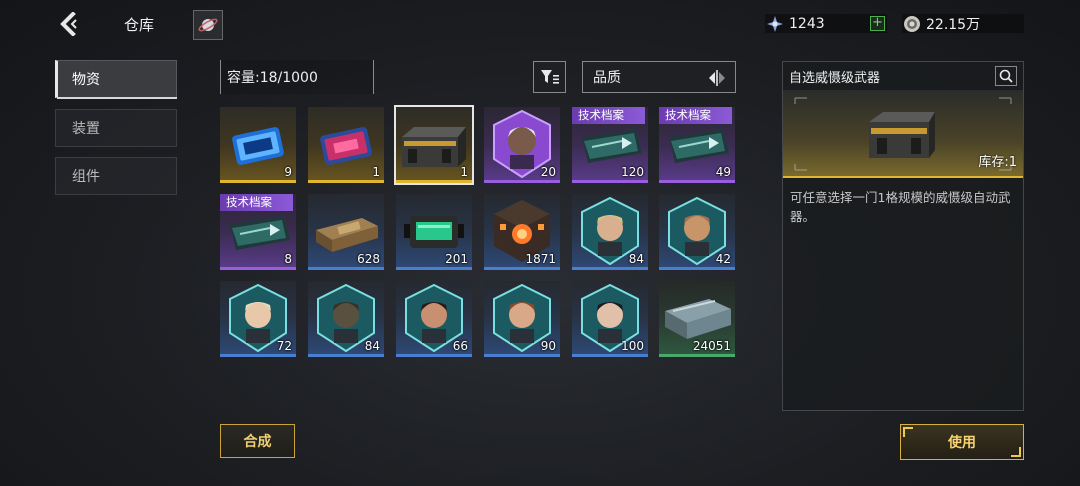  Describe the element at coordinates (632, 172) in the screenshot. I see `item-count: 120` at that location.